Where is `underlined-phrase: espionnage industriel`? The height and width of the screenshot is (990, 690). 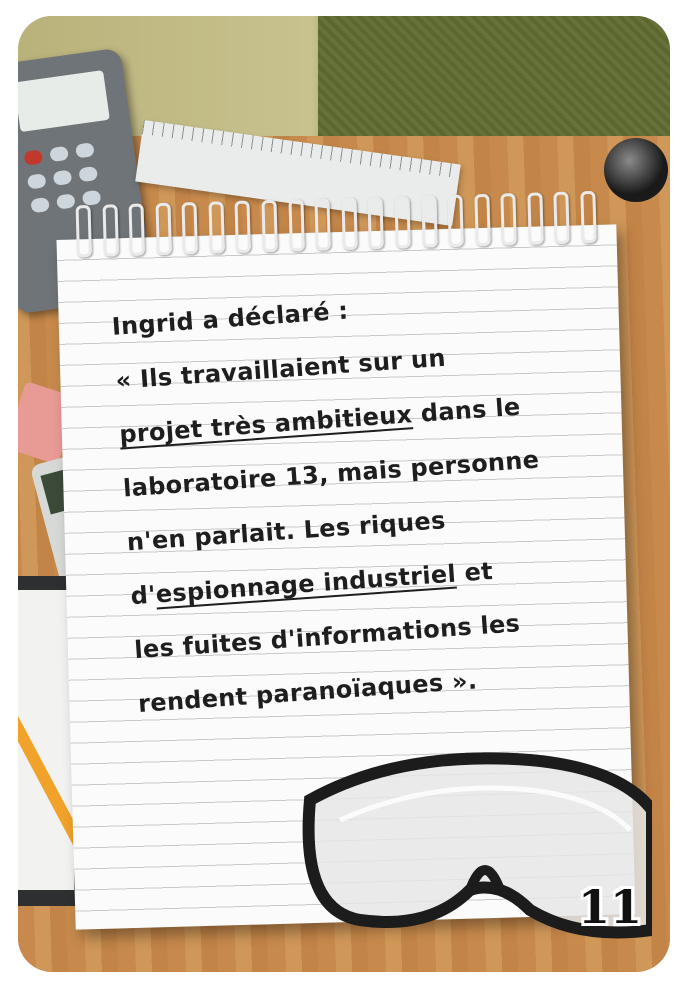 underlined-phrase: espionnage industriel is located at coordinates (305, 584).